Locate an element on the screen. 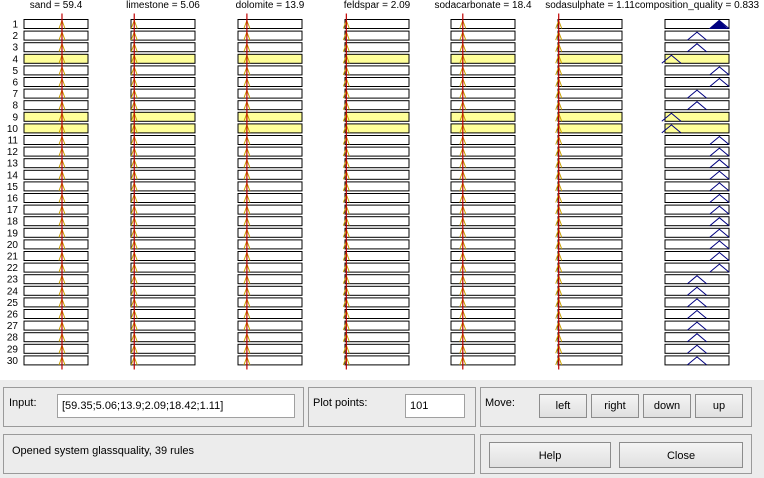 The height and width of the screenshot is (478, 764). rule-number: 29 is located at coordinates (13, 349).